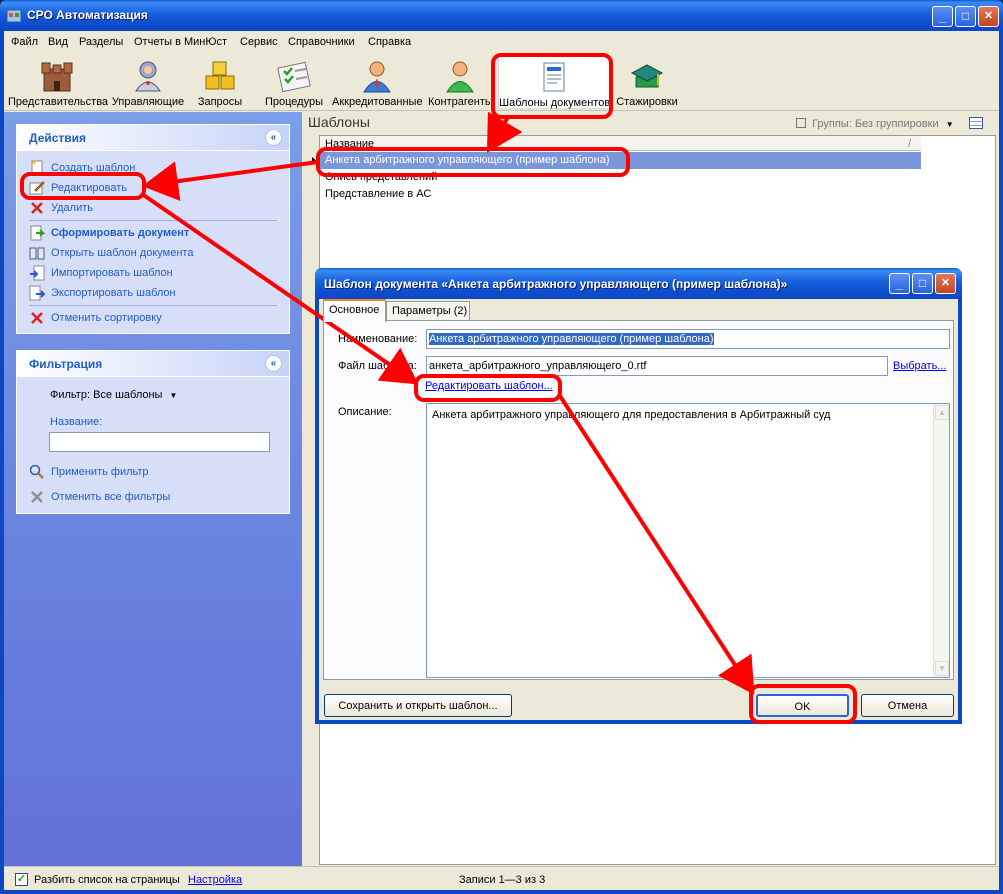 This screenshot has width=1003, height=894. Describe the element at coordinates (21, 879) in the screenshot. I see `paginate-checkbox: ✓` at that location.